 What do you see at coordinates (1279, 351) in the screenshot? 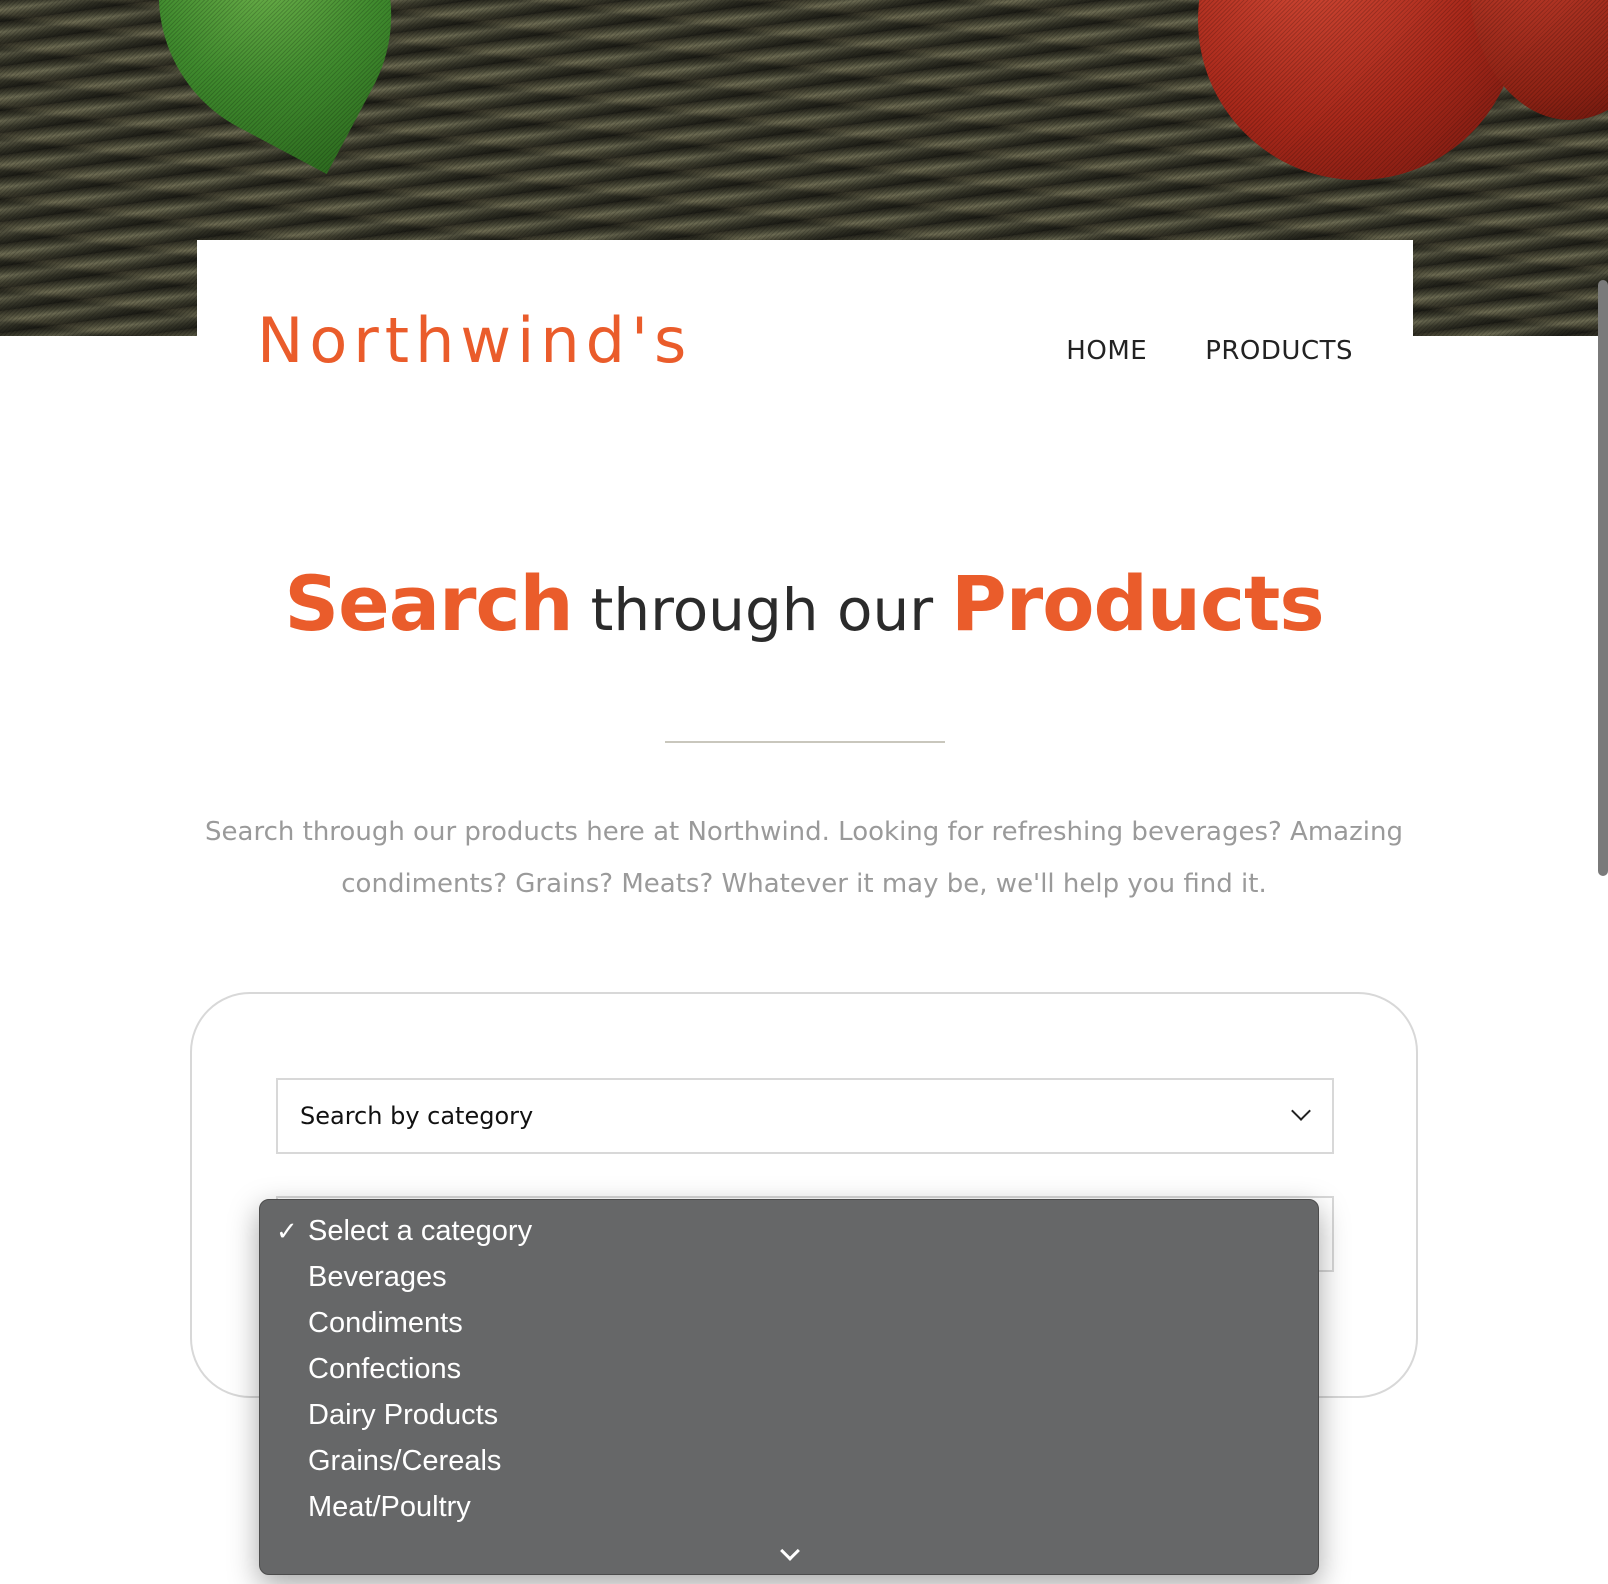
I see `nav-products-link: PRODUCTS` at bounding box center [1279, 351].